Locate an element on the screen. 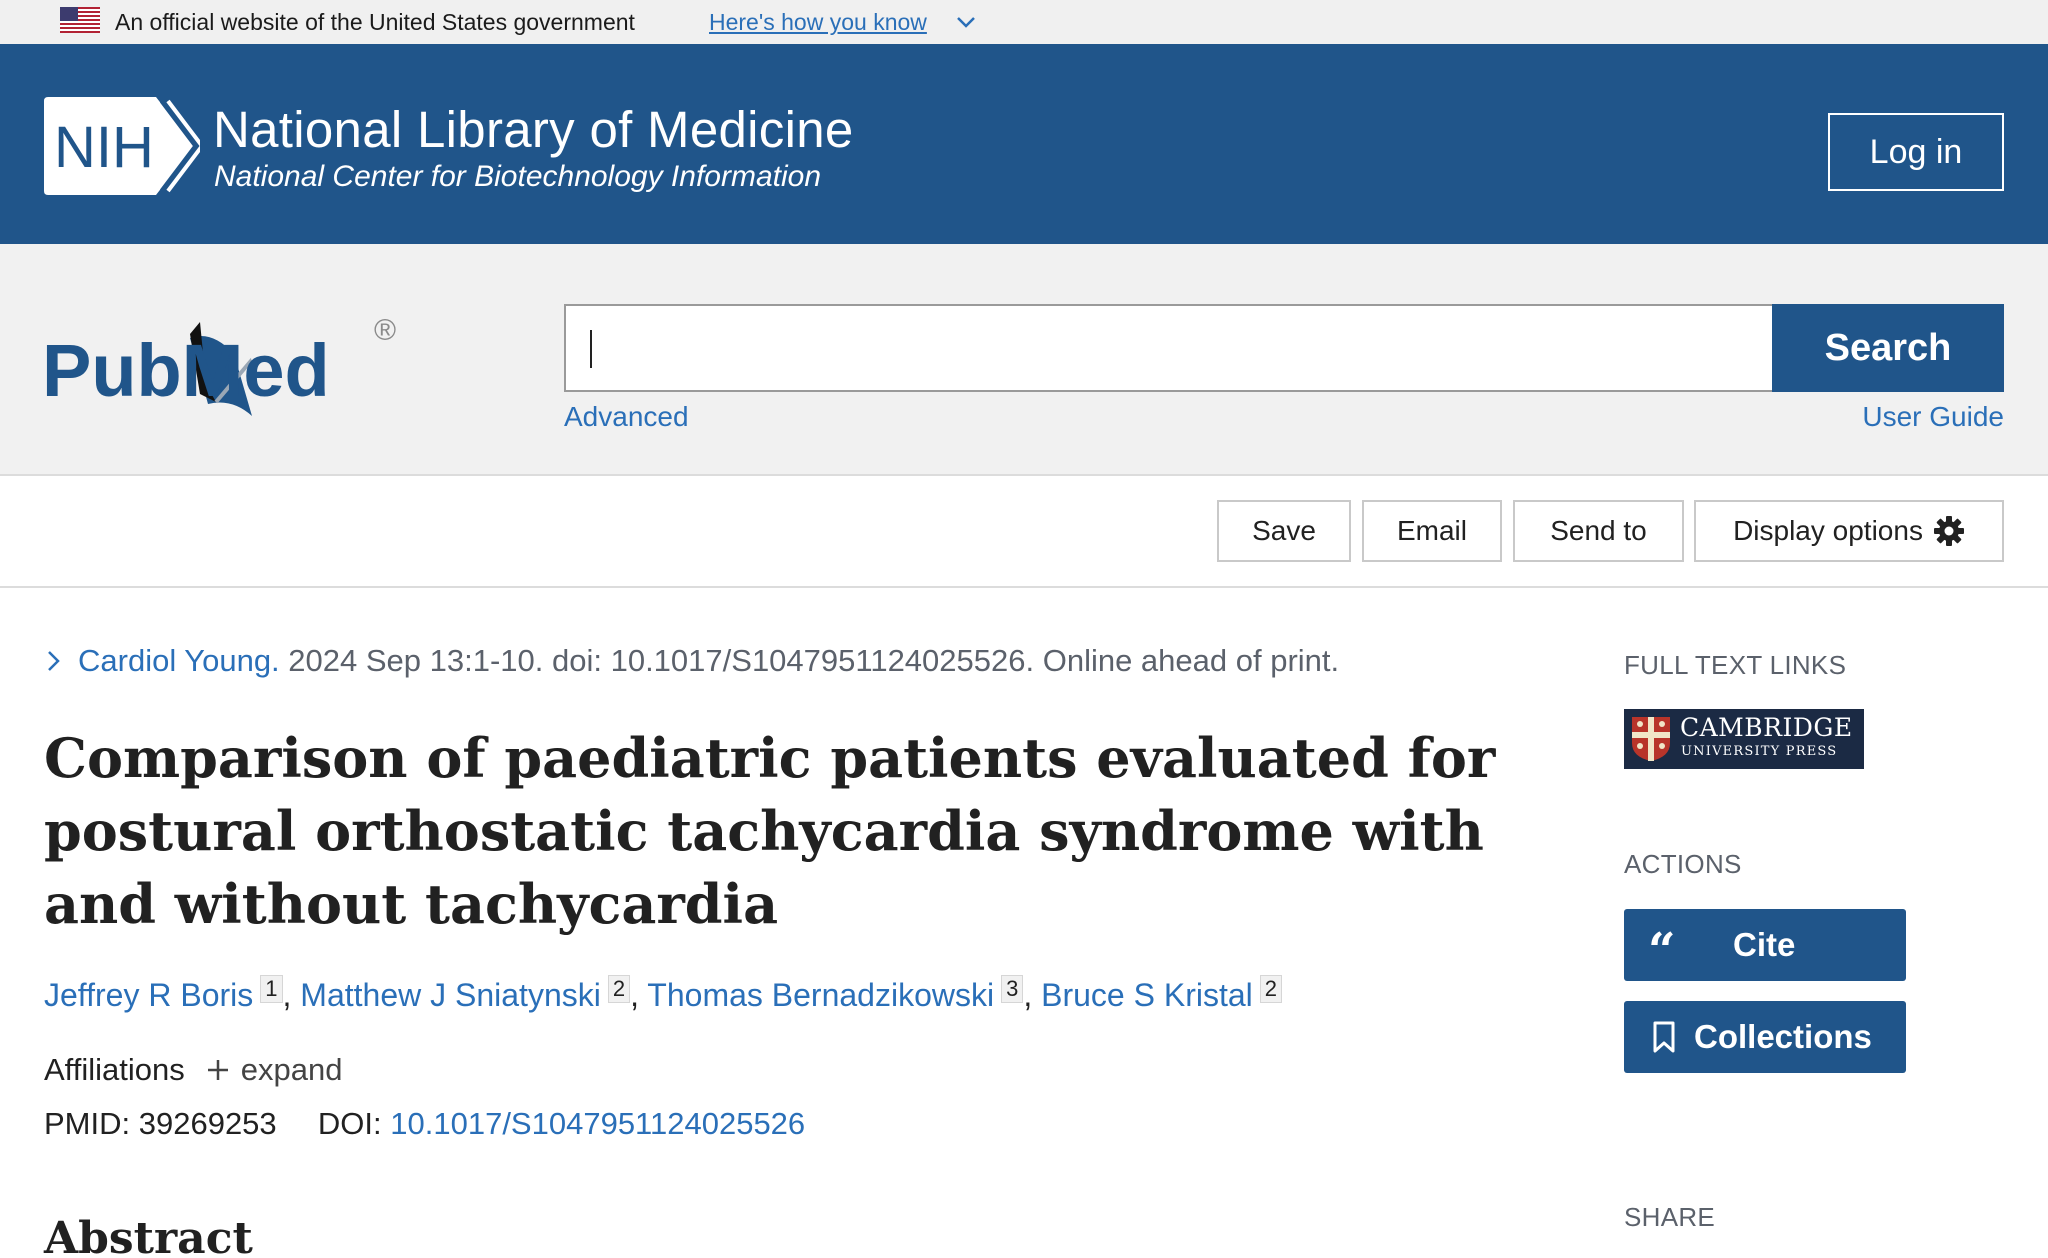 The image size is (2048, 1258). pubmed-logo-text: PubMed is located at coordinates (186, 370).